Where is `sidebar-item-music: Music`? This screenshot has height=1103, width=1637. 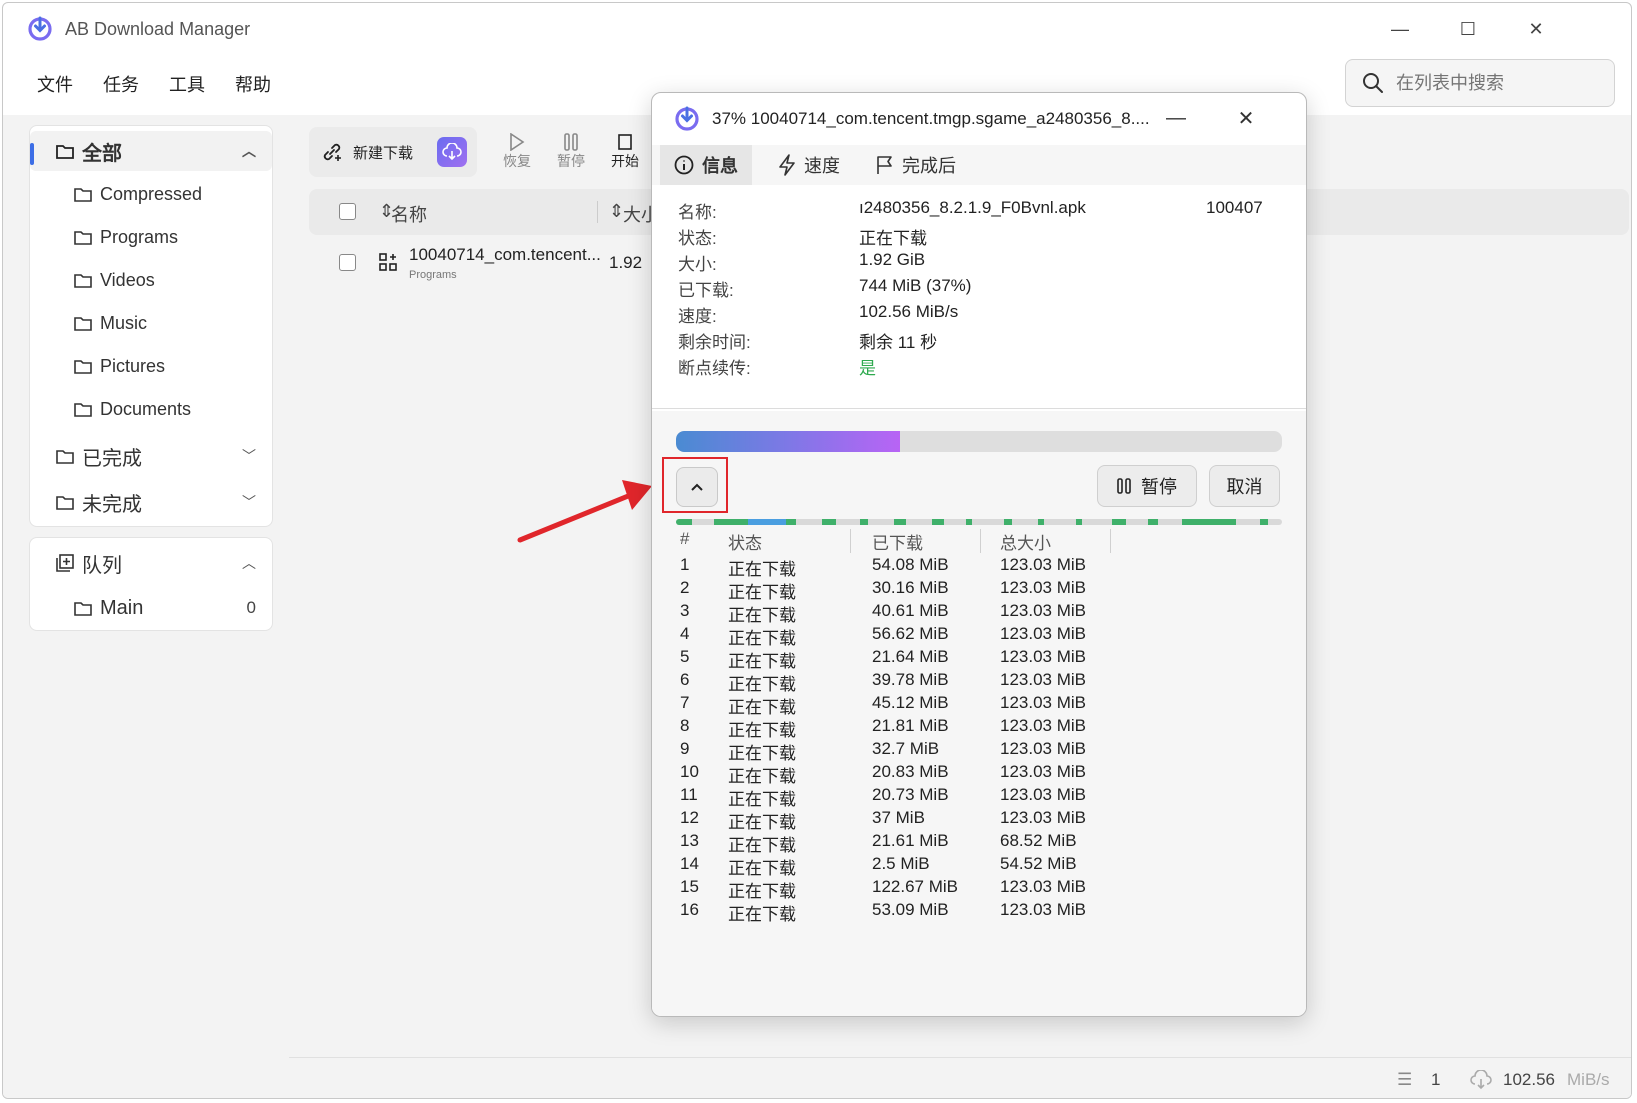 sidebar-item-music: Music is located at coordinates (151, 323).